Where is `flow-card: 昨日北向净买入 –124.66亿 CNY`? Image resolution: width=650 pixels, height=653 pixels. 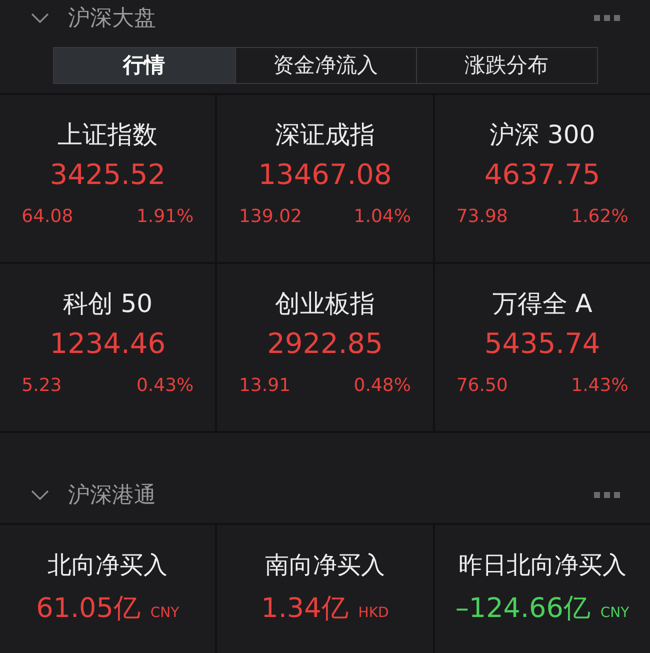 flow-card: 昨日北向净买入 –124.66亿 CNY is located at coordinates (542, 589).